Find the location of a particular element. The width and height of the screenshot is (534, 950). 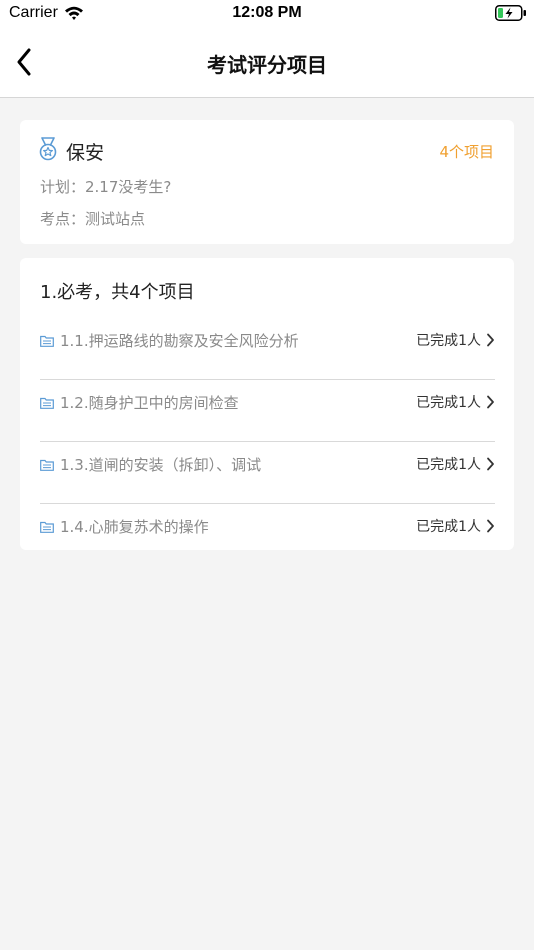

battery-charging-icon is located at coordinates (510, 13).